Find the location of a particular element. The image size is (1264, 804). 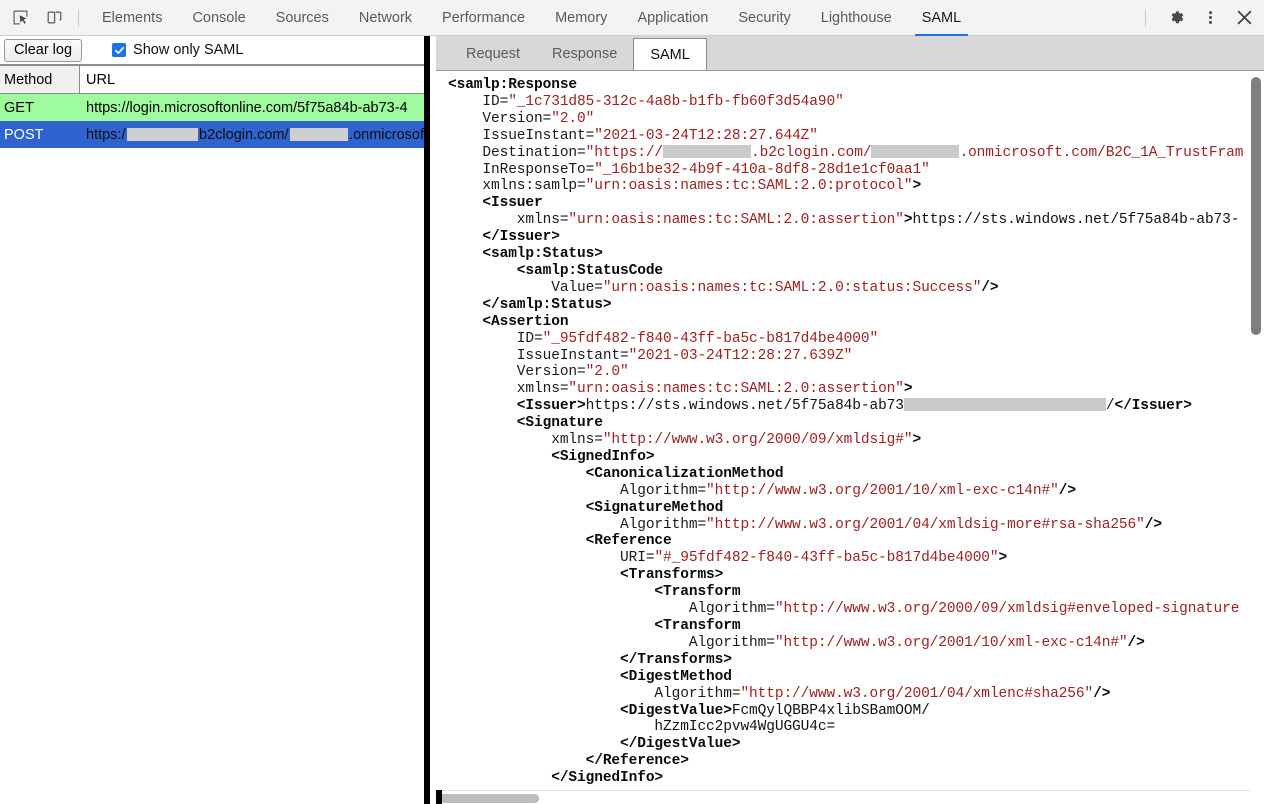

tab-label: Lighthouse is located at coordinates (856, 17).